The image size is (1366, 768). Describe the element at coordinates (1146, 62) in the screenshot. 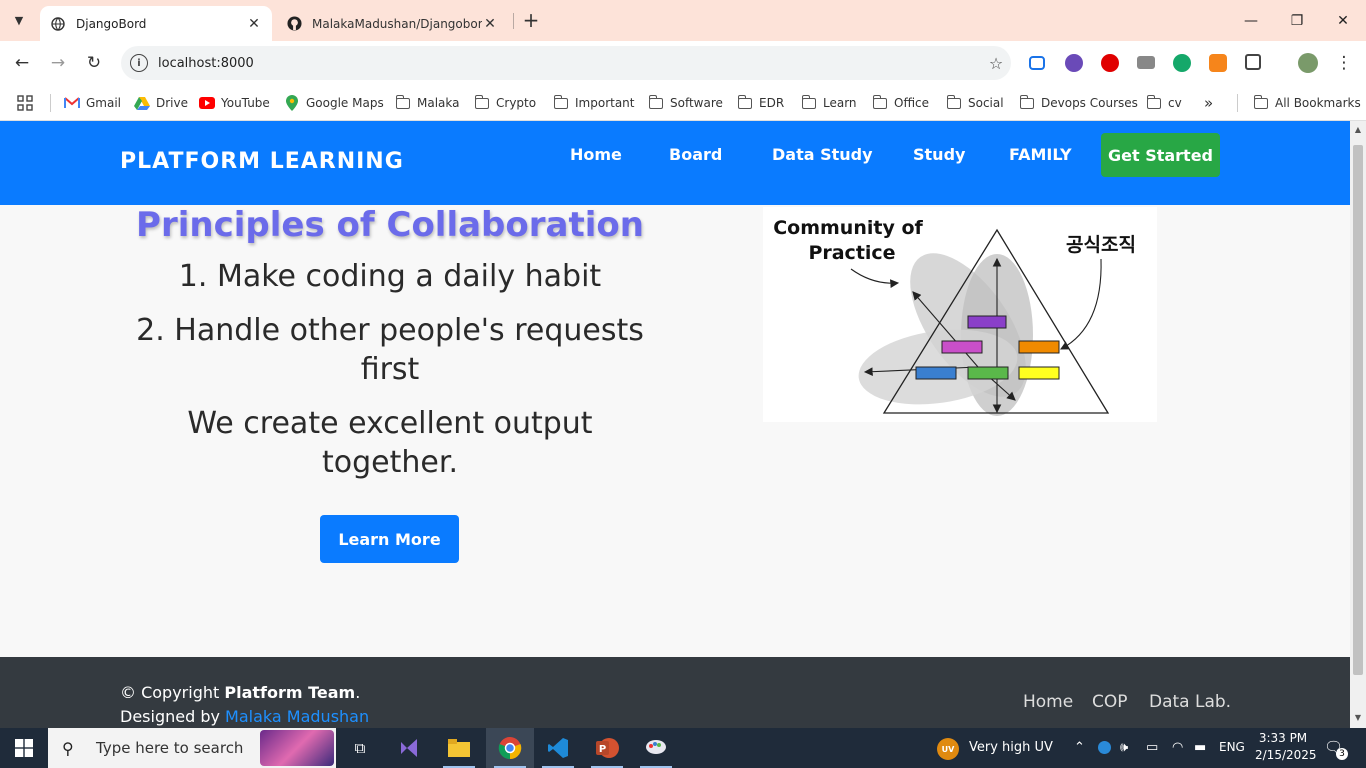

I see `camera-icon` at that location.